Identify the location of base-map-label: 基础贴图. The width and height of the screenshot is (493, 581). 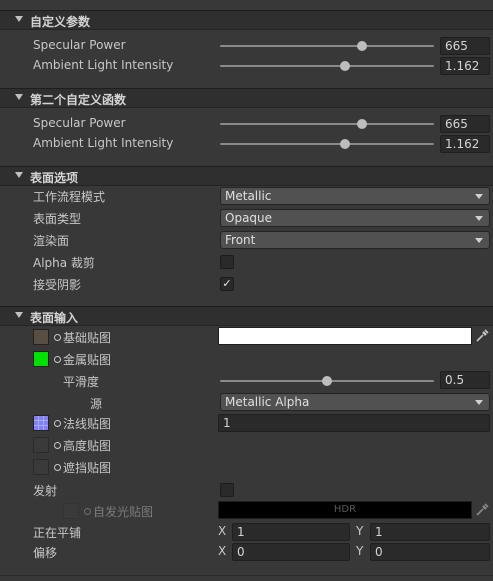
(87, 338).